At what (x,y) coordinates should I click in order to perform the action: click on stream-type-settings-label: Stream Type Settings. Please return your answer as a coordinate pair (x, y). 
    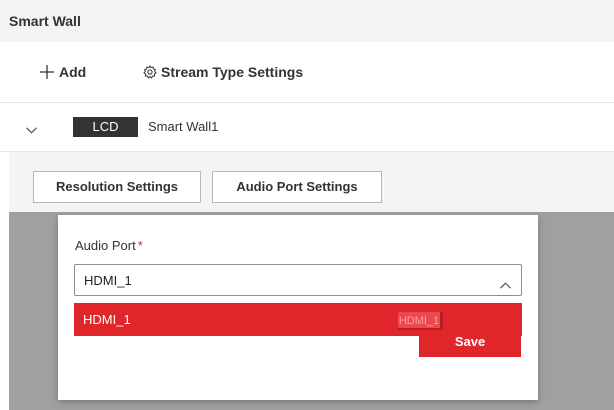
    Looking at the image, I should click on (232, 72).